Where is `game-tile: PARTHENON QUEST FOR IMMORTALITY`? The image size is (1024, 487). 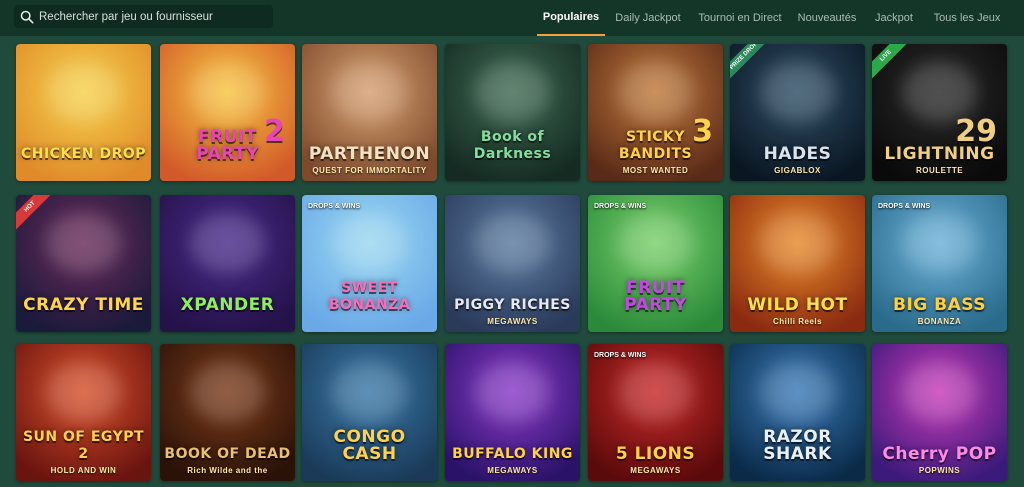
game-tile: PARTHENON QUEST FOR IMMORTALITY is located at coordinates (369, 112).